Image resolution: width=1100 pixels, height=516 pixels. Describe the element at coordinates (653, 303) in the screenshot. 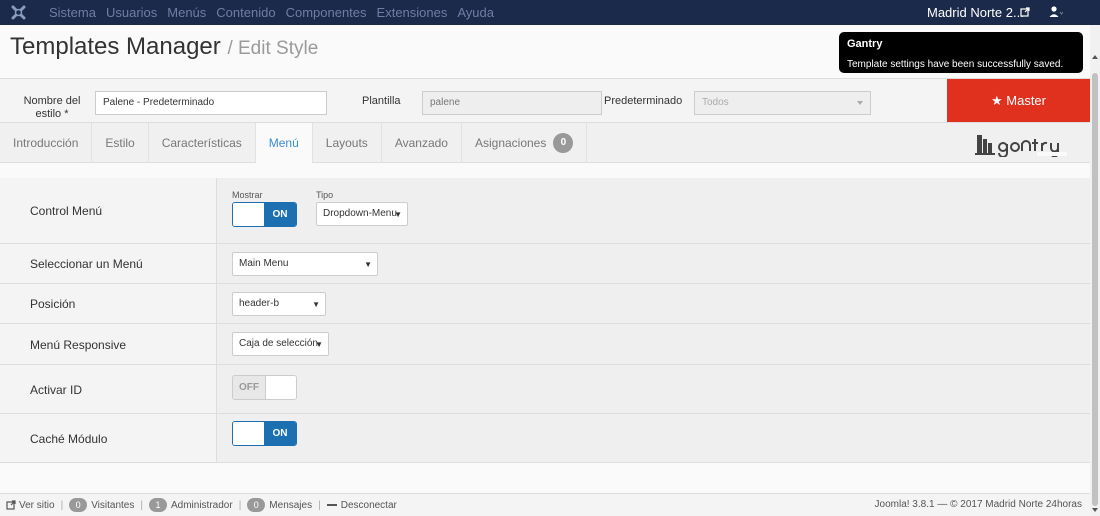

I see `row-value-cell: header-b ▼` at that location.